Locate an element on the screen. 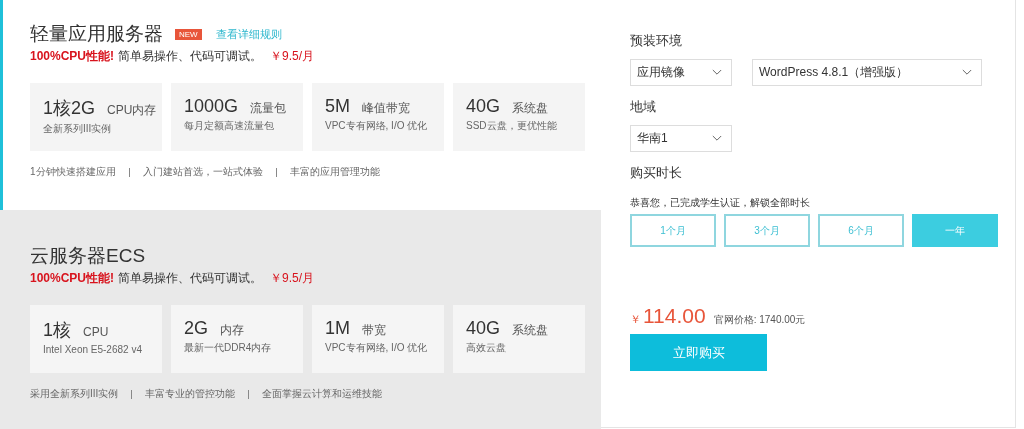 Image resolution: width=1024 pixels, height=429 pixels. section-label: 预装环境 is located at coordinates (656, 41).